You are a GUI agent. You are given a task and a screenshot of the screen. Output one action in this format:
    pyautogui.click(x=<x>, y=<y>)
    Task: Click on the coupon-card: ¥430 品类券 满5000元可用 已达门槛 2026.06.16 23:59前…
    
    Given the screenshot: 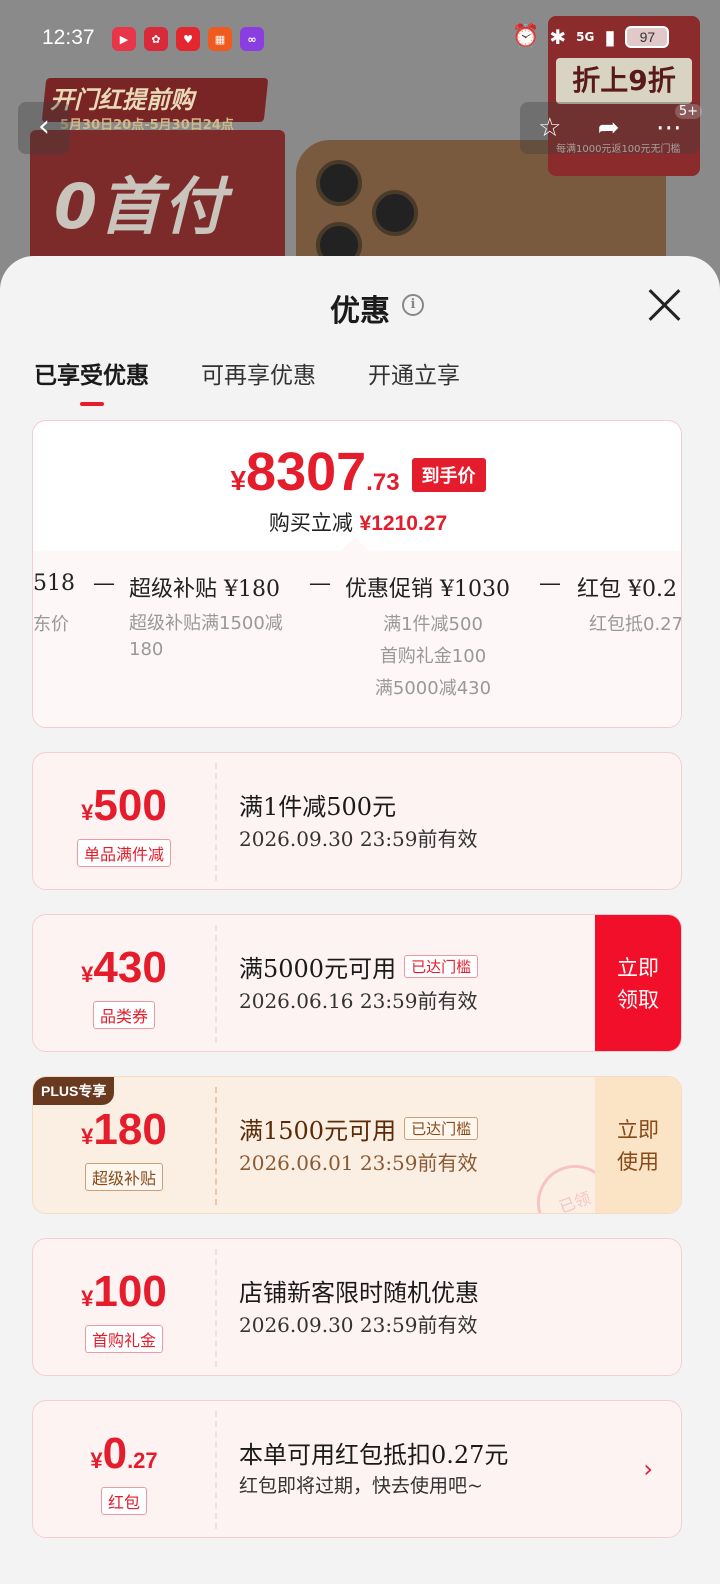 What is the action you would take?
    pyautogui.click(x=357, y=983)
    